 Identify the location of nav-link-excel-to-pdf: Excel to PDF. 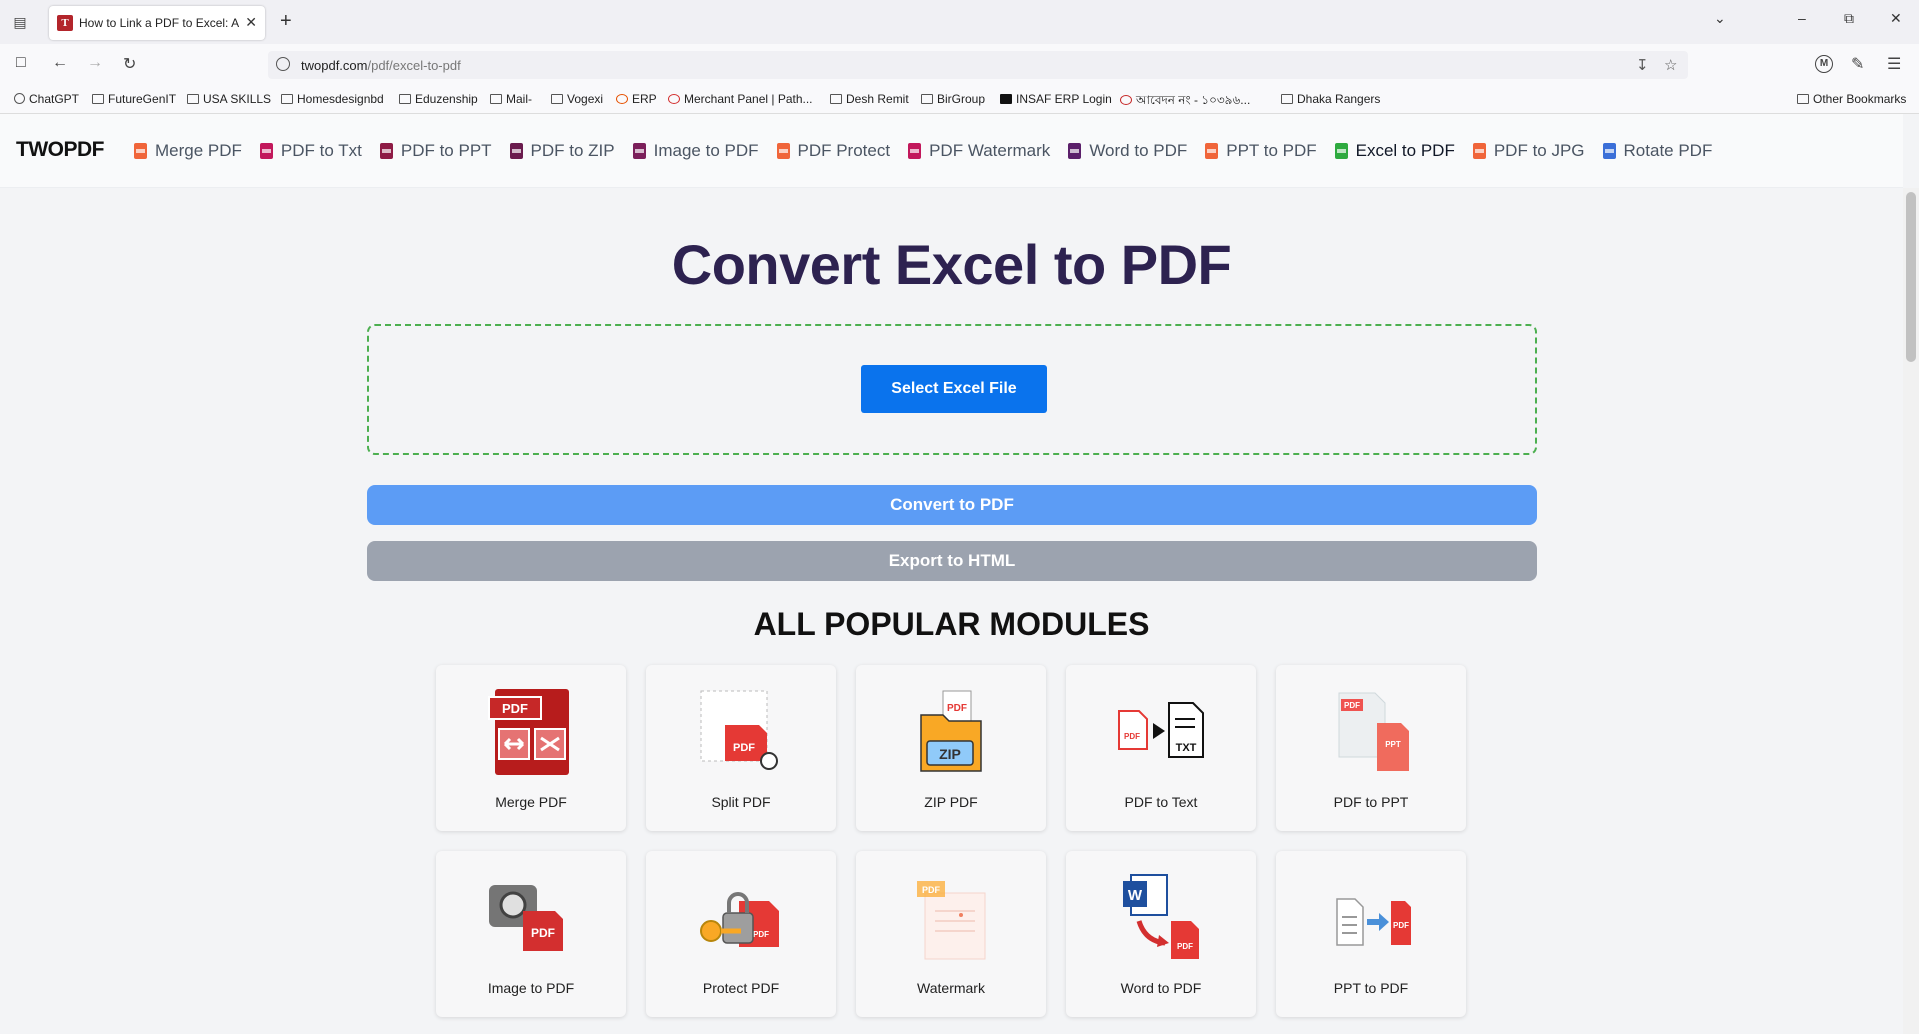
(1394, 151).